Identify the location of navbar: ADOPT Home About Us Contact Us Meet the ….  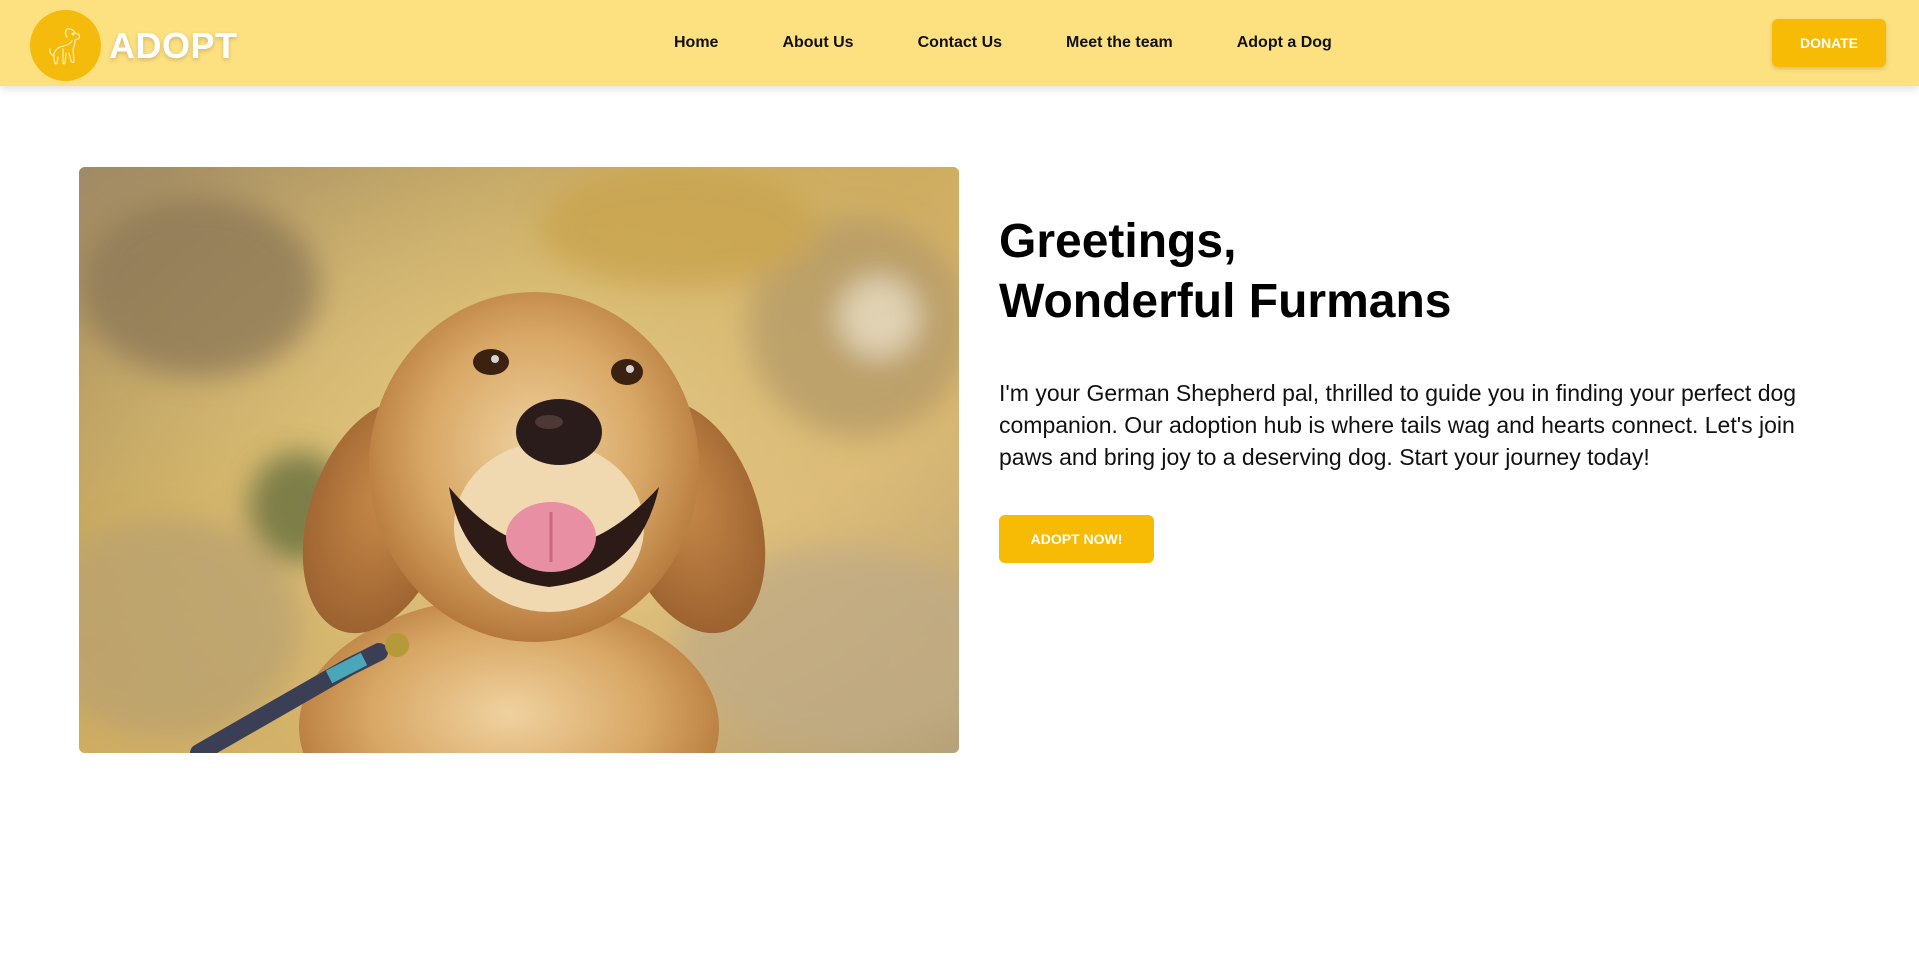
(959, 43).